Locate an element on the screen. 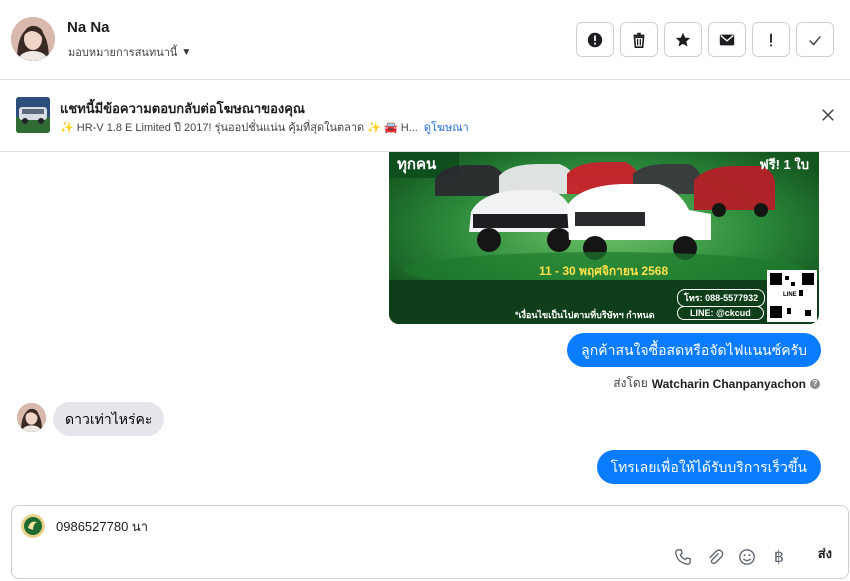 This screenshot has height=581, width=850. star-icon is located at coordinates (683, 39).